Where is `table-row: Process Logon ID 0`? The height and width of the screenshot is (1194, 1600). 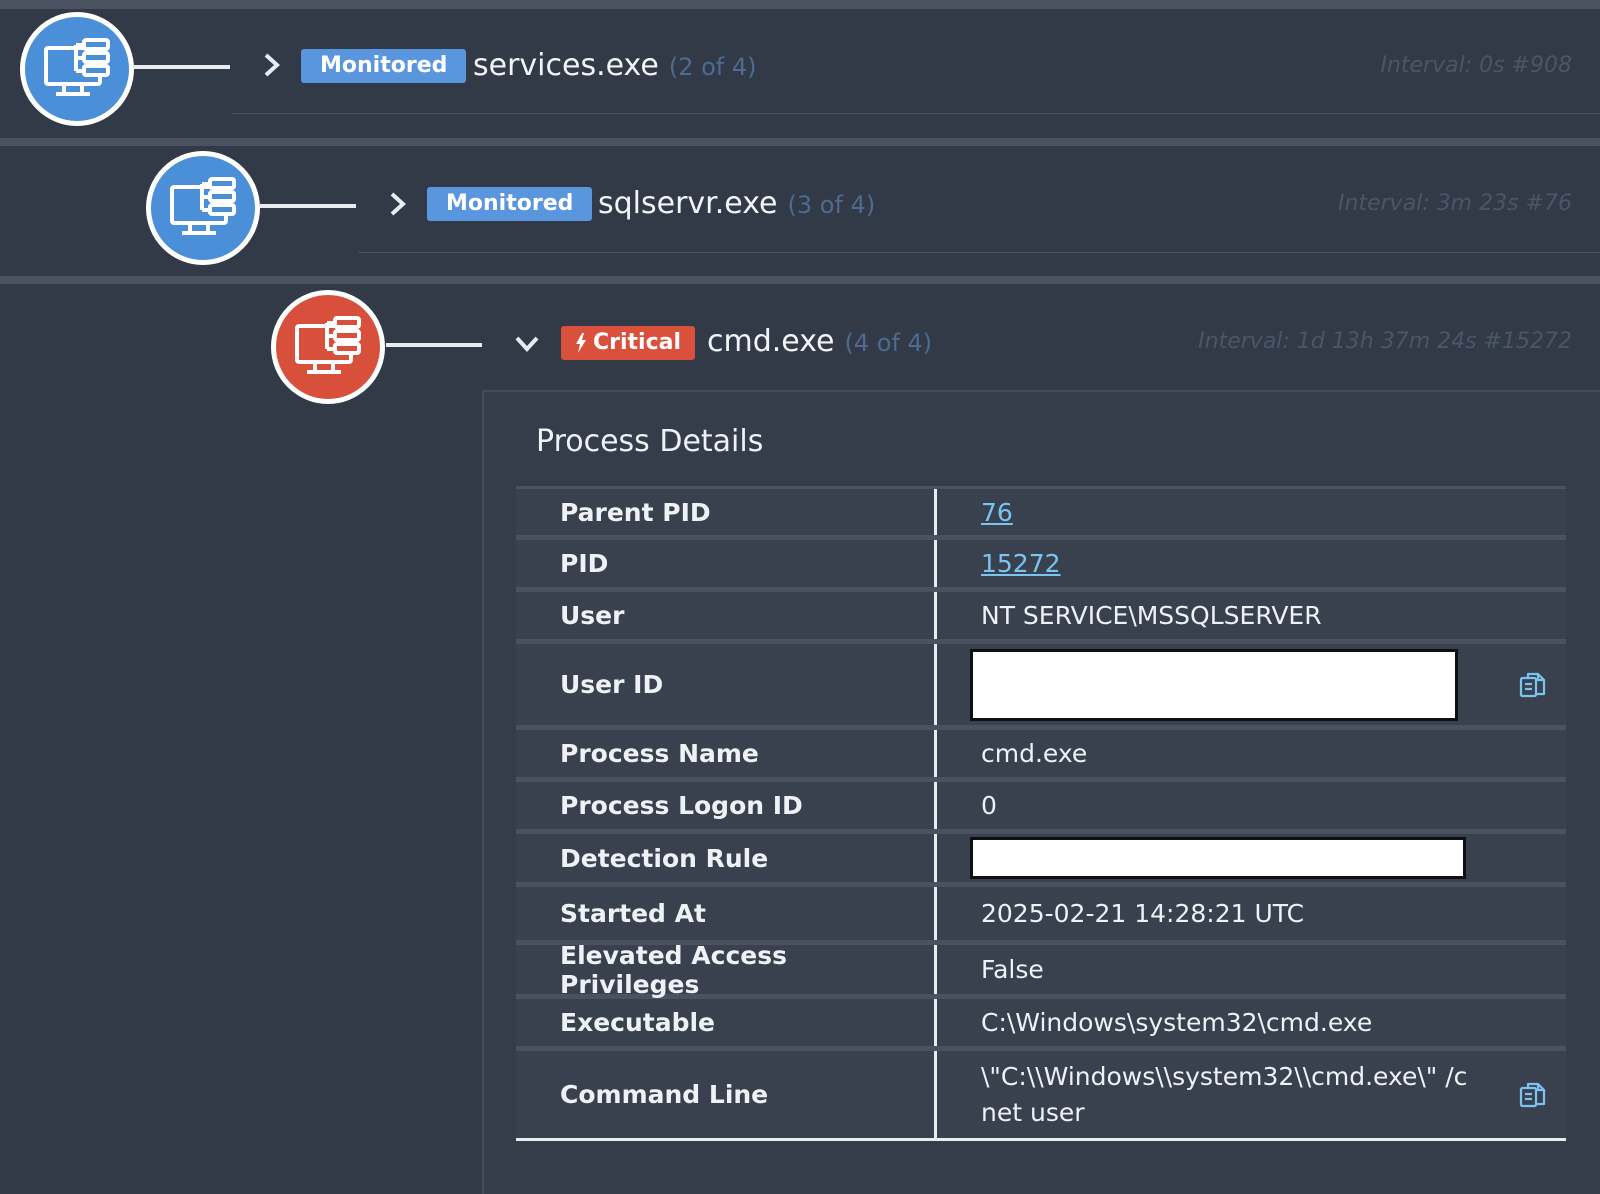
table-row: Process Logon ID 0 is located at coordinates (1041, 808).